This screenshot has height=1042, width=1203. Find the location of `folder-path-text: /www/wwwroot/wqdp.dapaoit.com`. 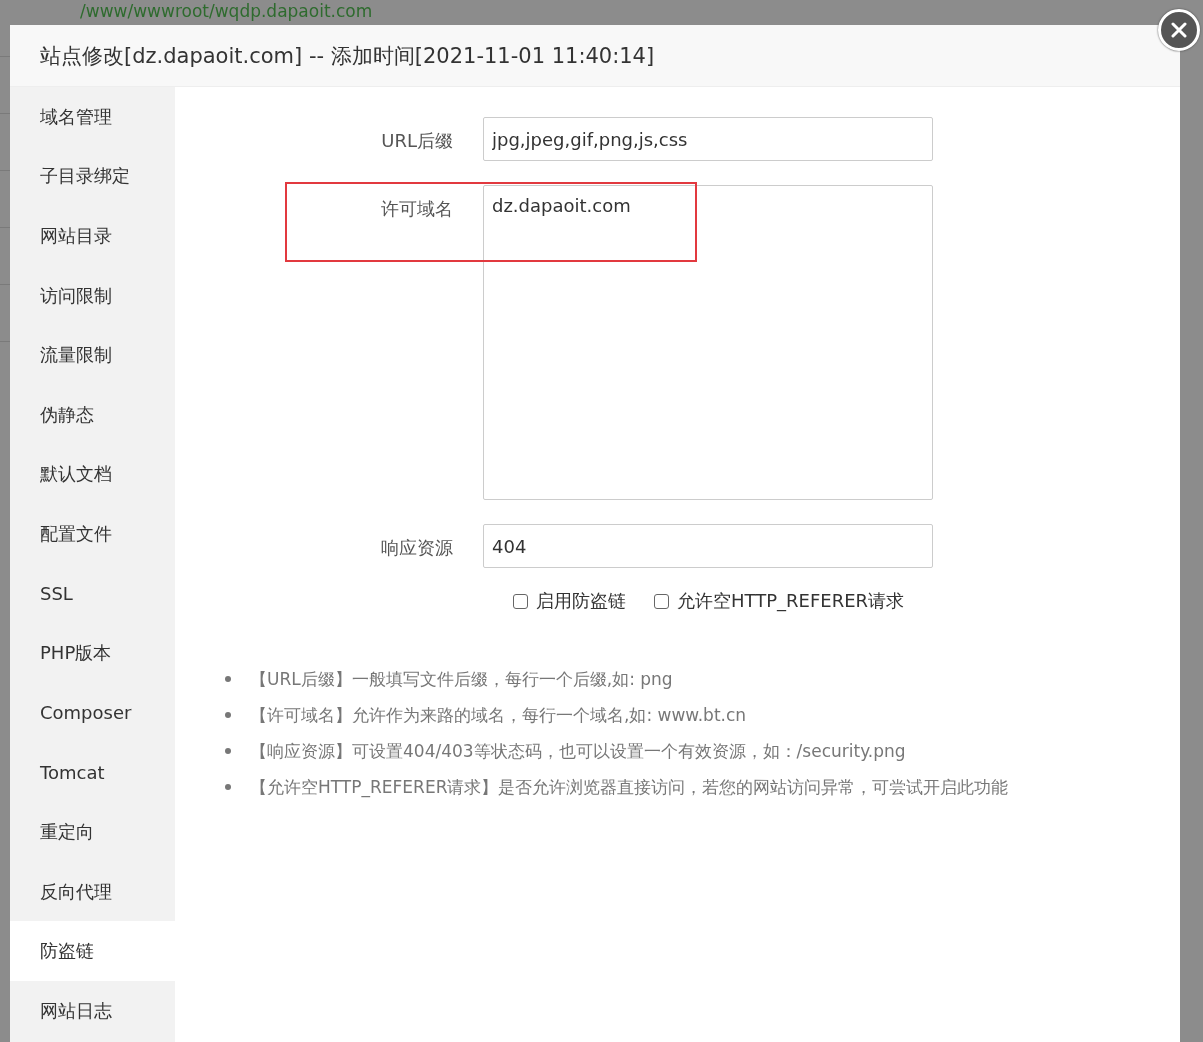

folder-path-text: /www/wwwroot/wqdp.dapaoit.com is located at coordinates (226, 11).